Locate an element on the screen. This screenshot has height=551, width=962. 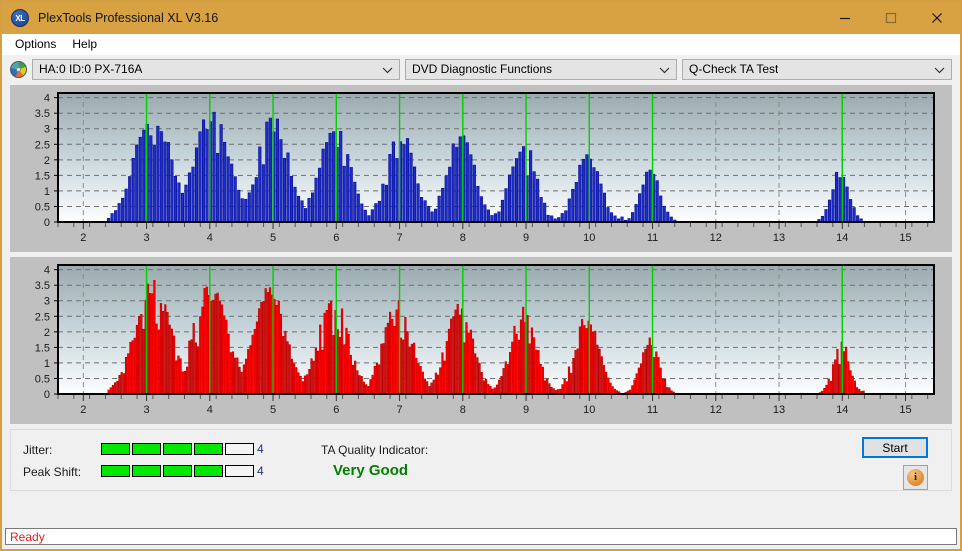
status-text: Ready is located at coordinates (481, 536).